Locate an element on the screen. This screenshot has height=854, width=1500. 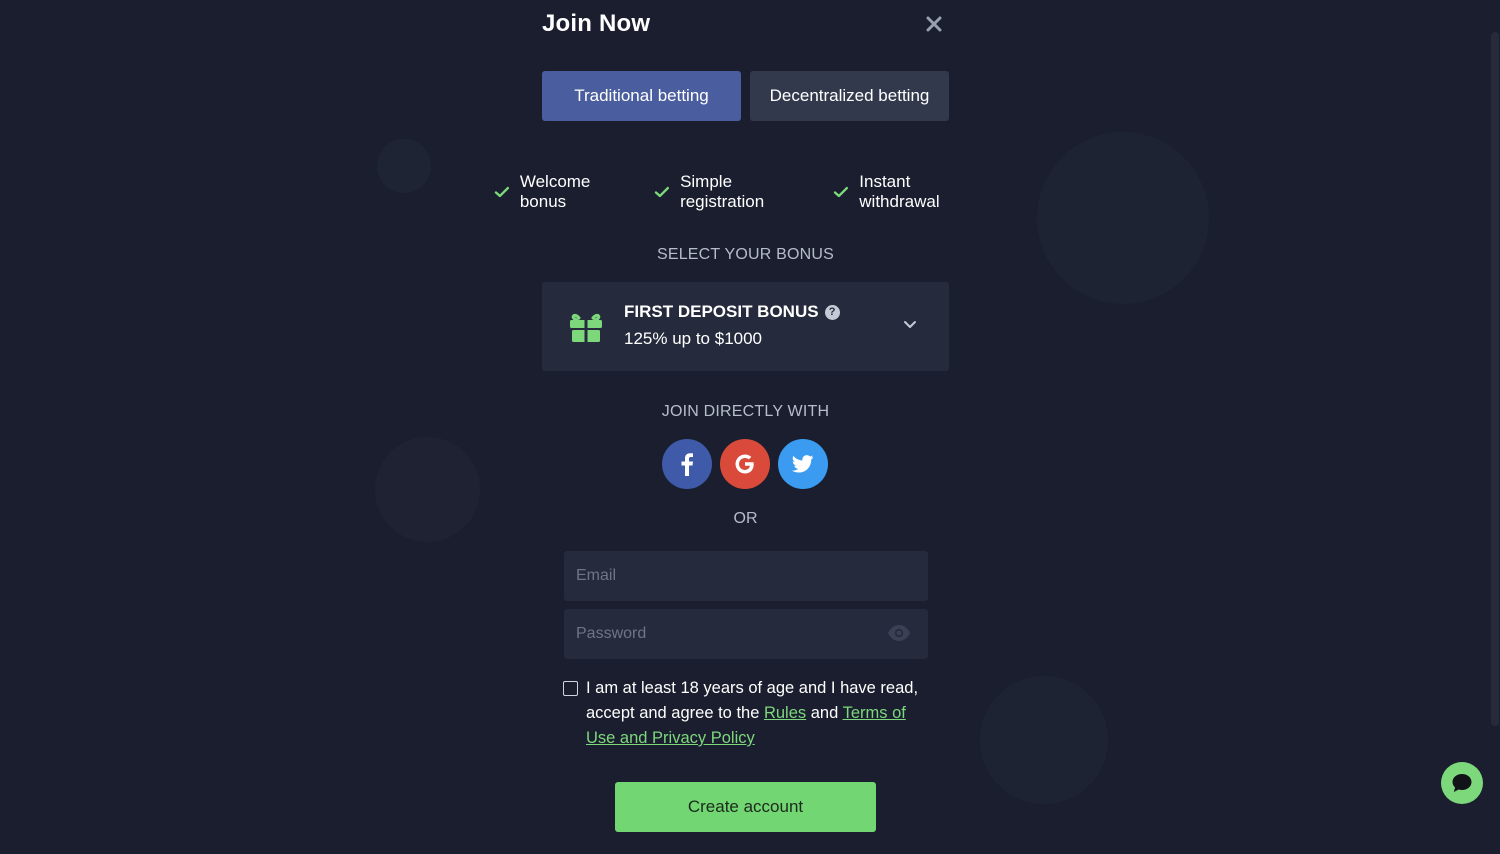
eye-icon is located at coordinates (899, 633).